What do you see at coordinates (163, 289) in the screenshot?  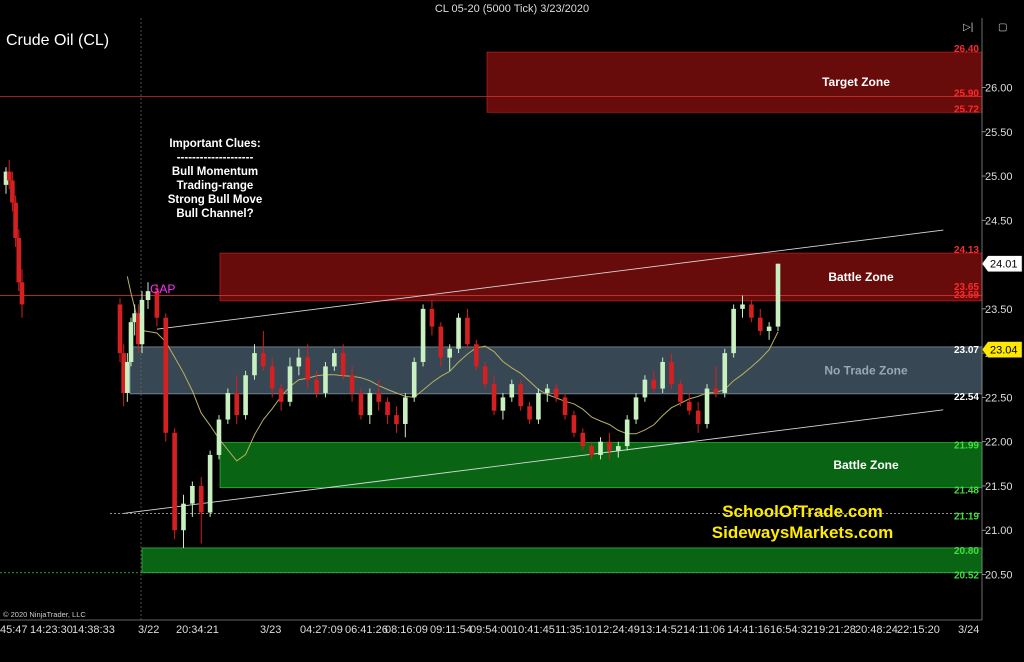 I see `gap-label: GAP` at bounding box center [163, 289].